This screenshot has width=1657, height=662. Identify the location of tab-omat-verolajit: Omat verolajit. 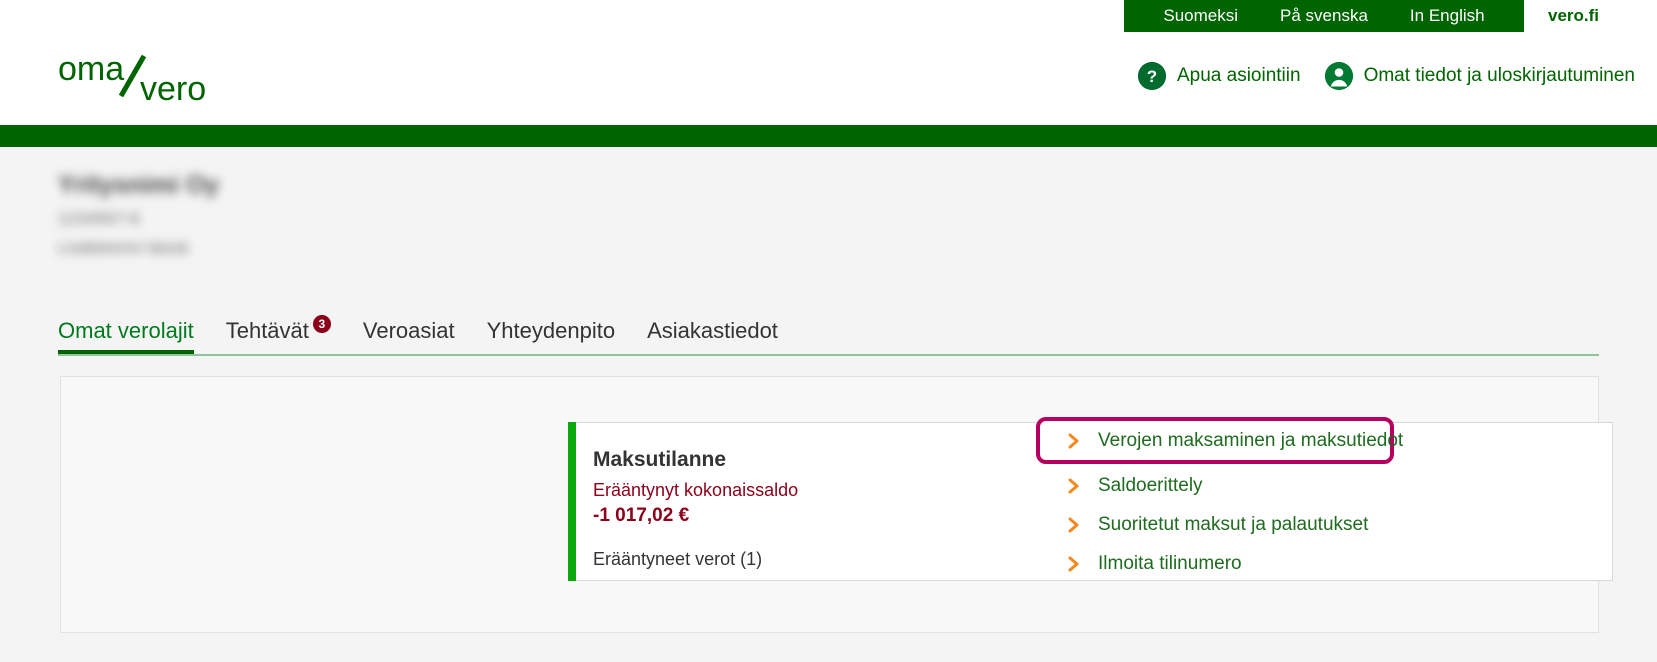
(134, 336).